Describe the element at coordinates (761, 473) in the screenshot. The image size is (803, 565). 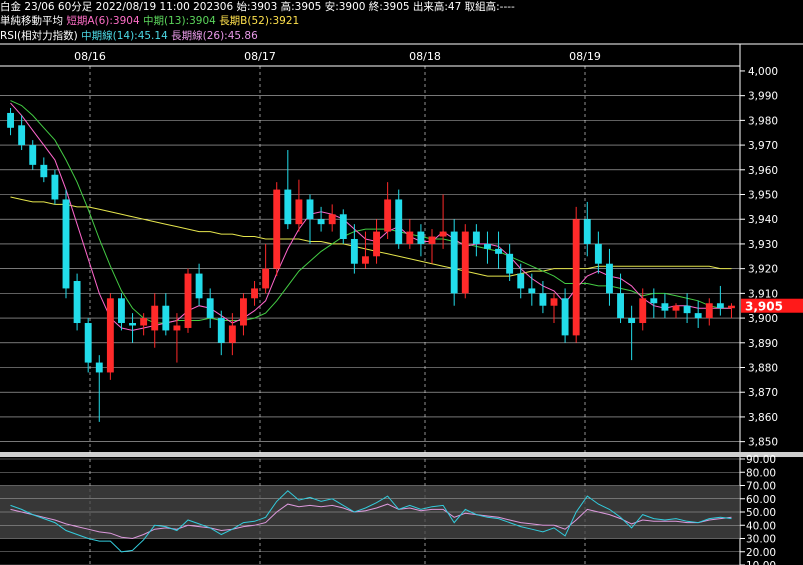
I see `rsi-tick-label: 80.00` at that location.